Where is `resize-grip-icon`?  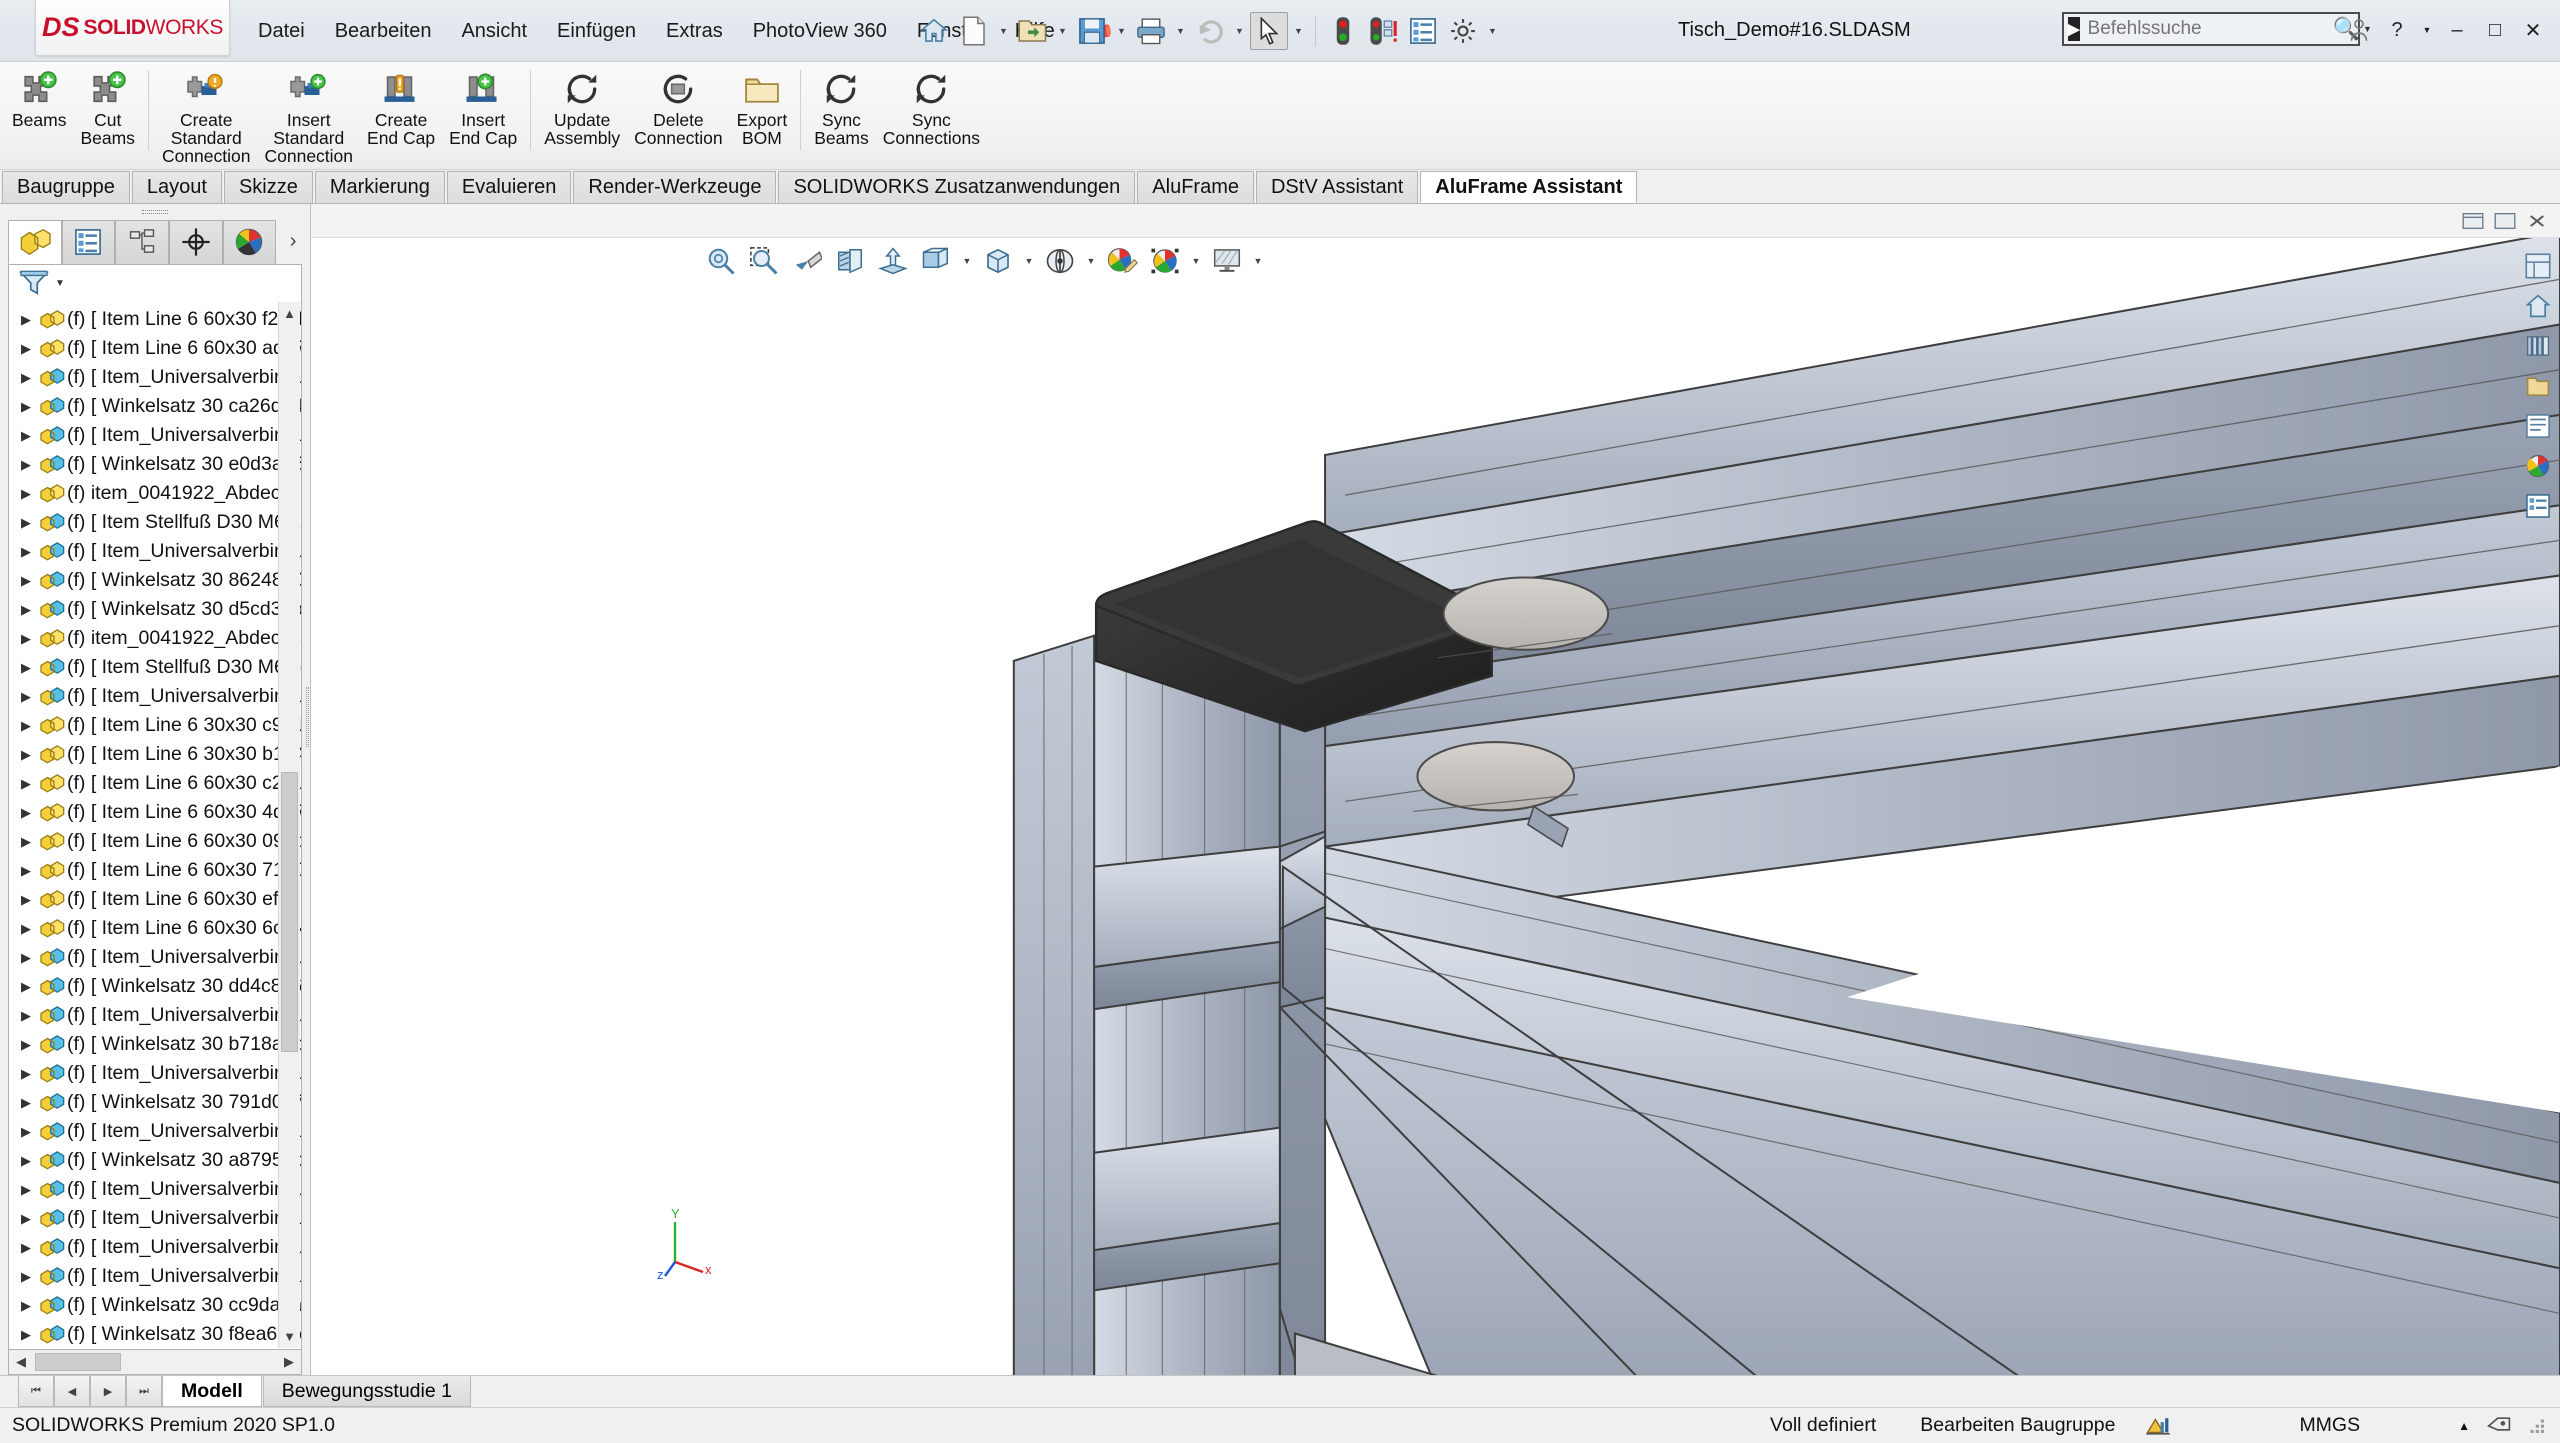
resize-grip-icon is located at coordinates (2540, 1426).